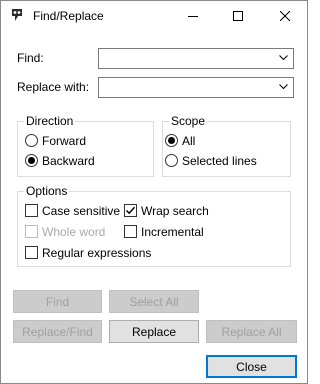  Describe the element at coordinates (186, 87) in the screenshot. I see `replace-input` at that location.